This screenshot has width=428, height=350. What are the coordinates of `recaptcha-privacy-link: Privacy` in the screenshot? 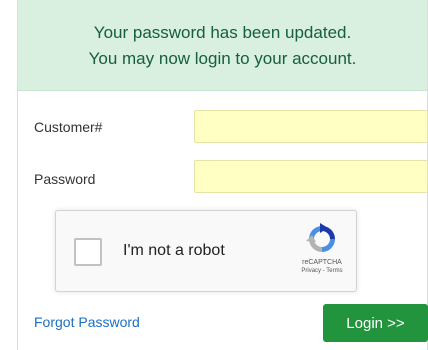 It's located at (311, 271).